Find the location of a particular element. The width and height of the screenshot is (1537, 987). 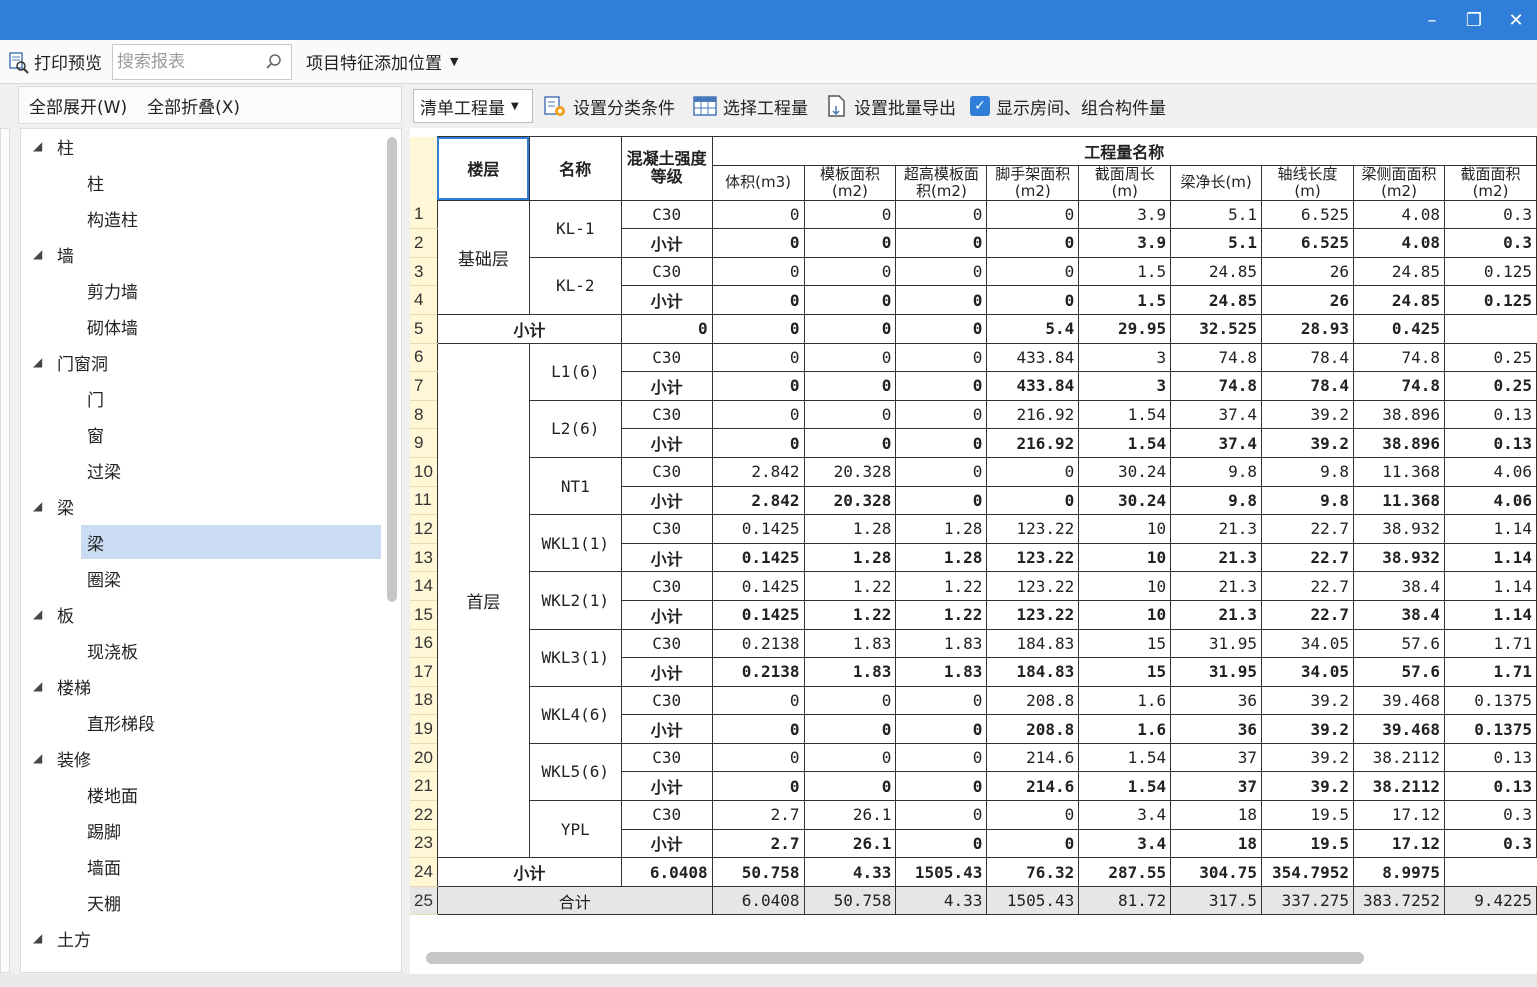

expand-triangle-icon: ◢ is located at coordinates (37, 686).